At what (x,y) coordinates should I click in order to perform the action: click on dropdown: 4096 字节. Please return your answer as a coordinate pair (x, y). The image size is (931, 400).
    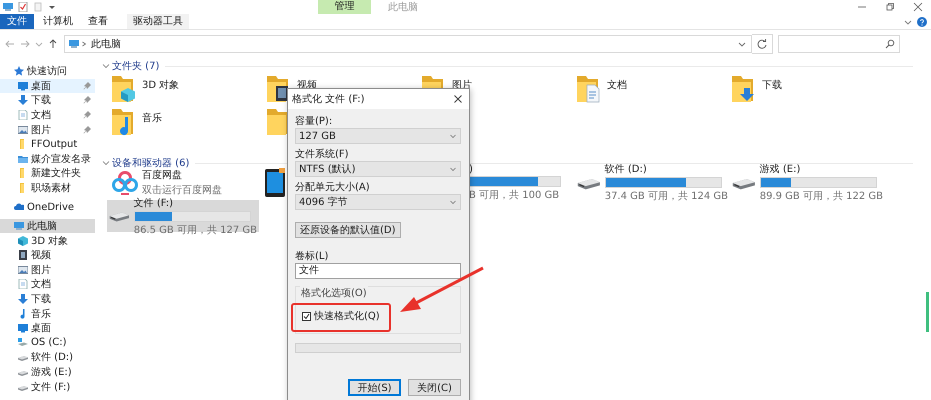
    Looking at the image, I should click on (378, 202).